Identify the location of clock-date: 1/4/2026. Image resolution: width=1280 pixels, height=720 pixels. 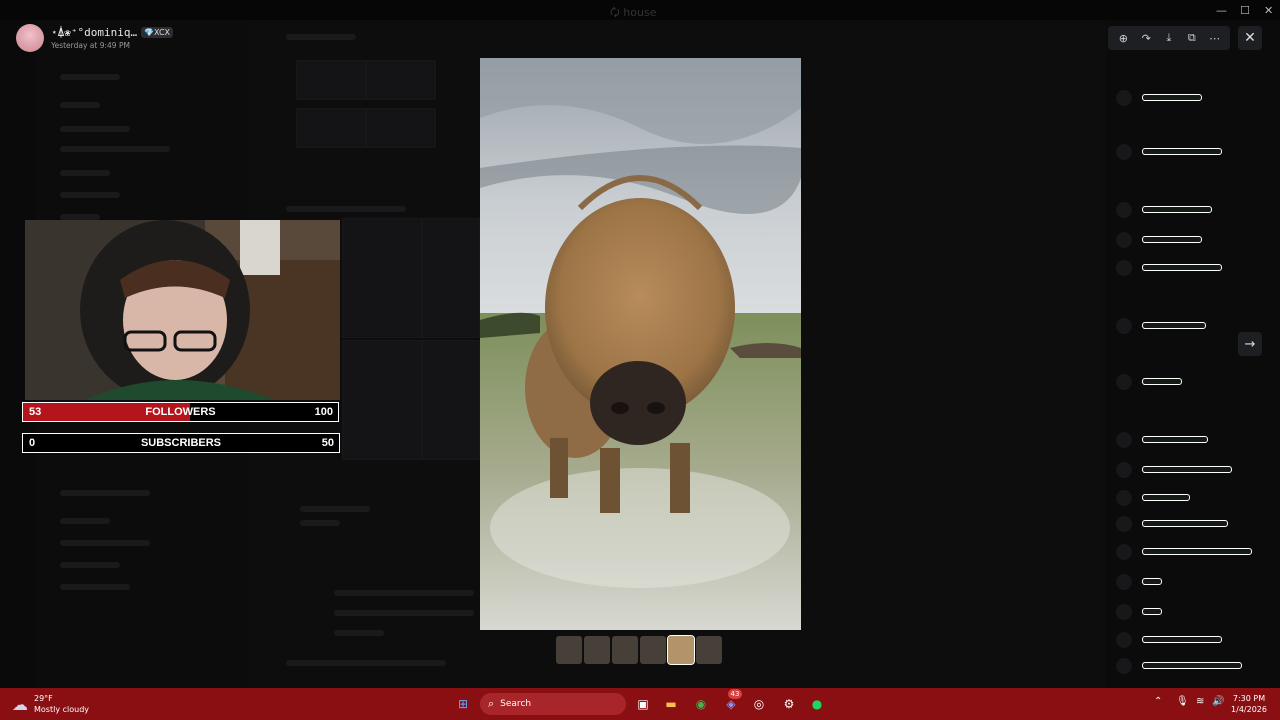
(1249, 709).